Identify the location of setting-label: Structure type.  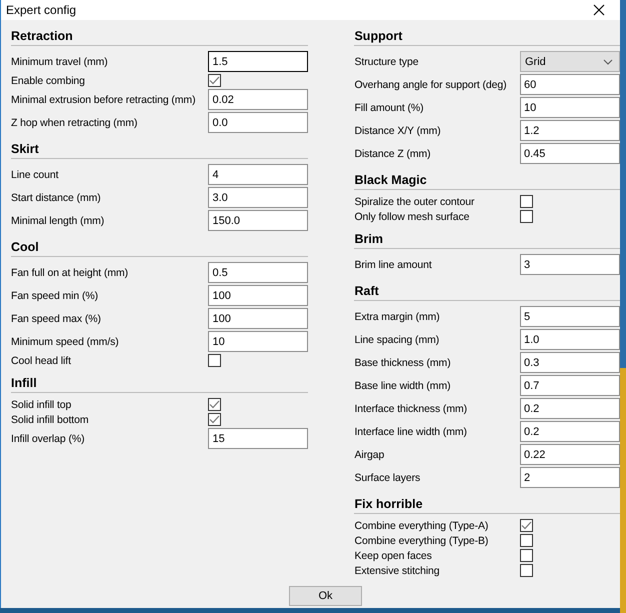
(386, 62).